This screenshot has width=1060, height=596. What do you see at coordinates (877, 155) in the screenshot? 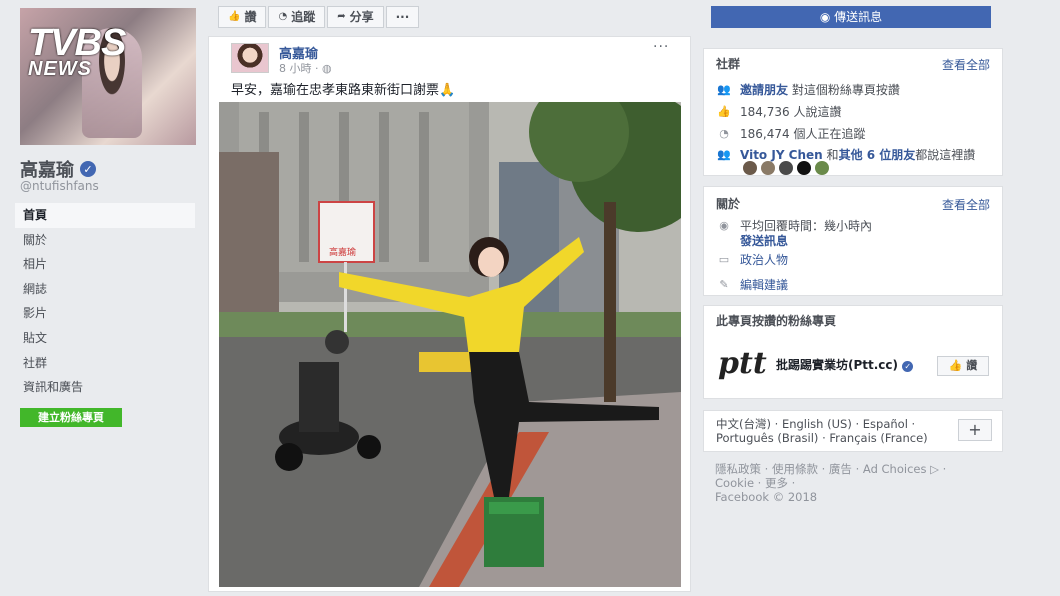
I see `other-friends-link: 其他 6 位朋友` at bounding box center [877, 155].